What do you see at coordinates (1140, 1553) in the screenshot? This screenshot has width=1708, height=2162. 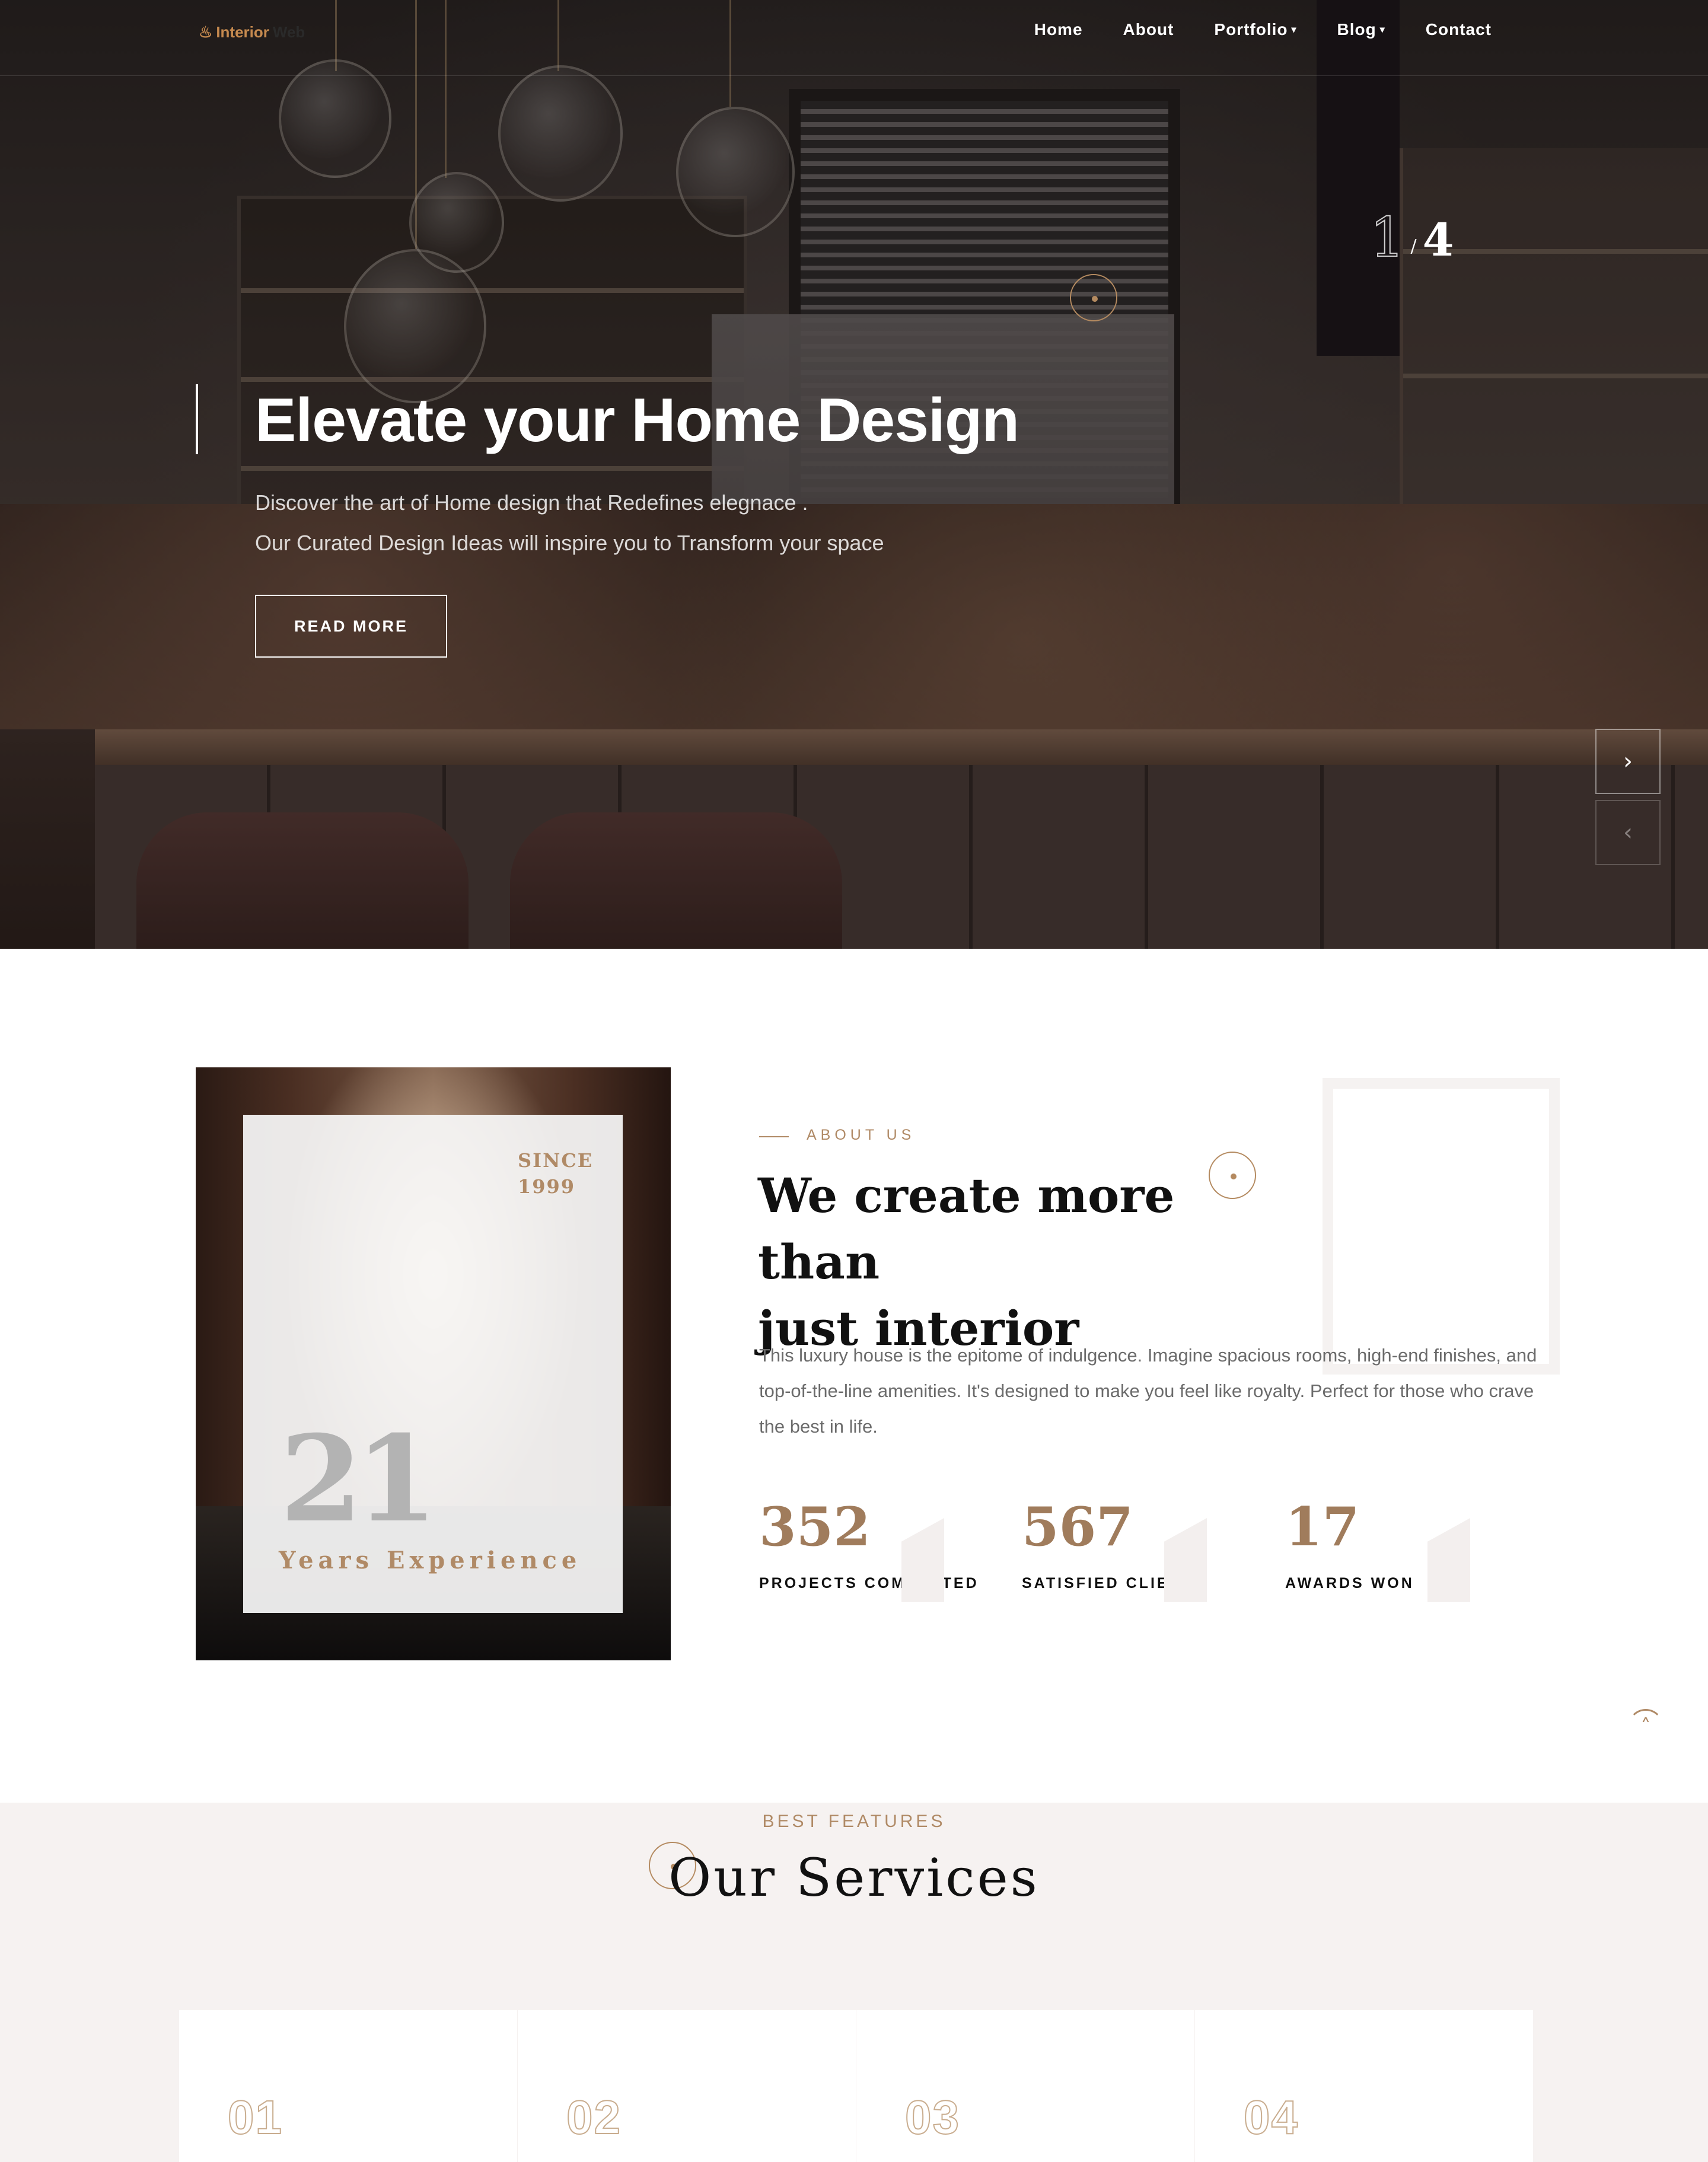 I see `stat-clients: 567 SATISFIED CLIENTS` at bounding box center [1140, 1553].